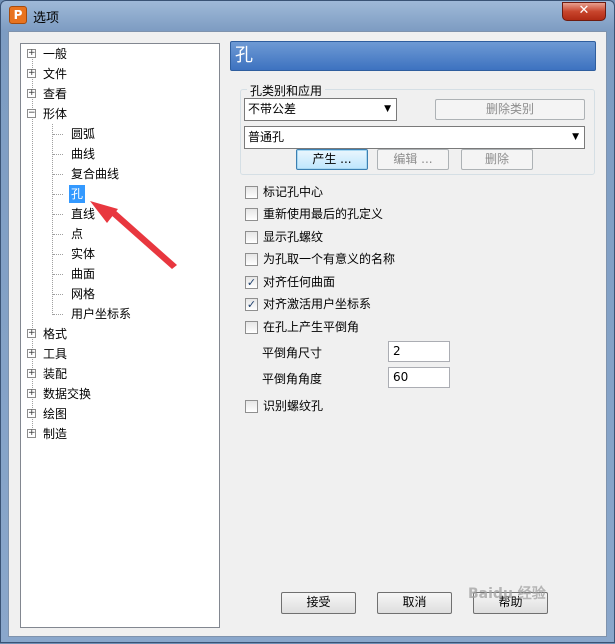 The width and height of the screenshot is (615, 644). I want to click on annotation-arrow-shaft, so click(143, 239).